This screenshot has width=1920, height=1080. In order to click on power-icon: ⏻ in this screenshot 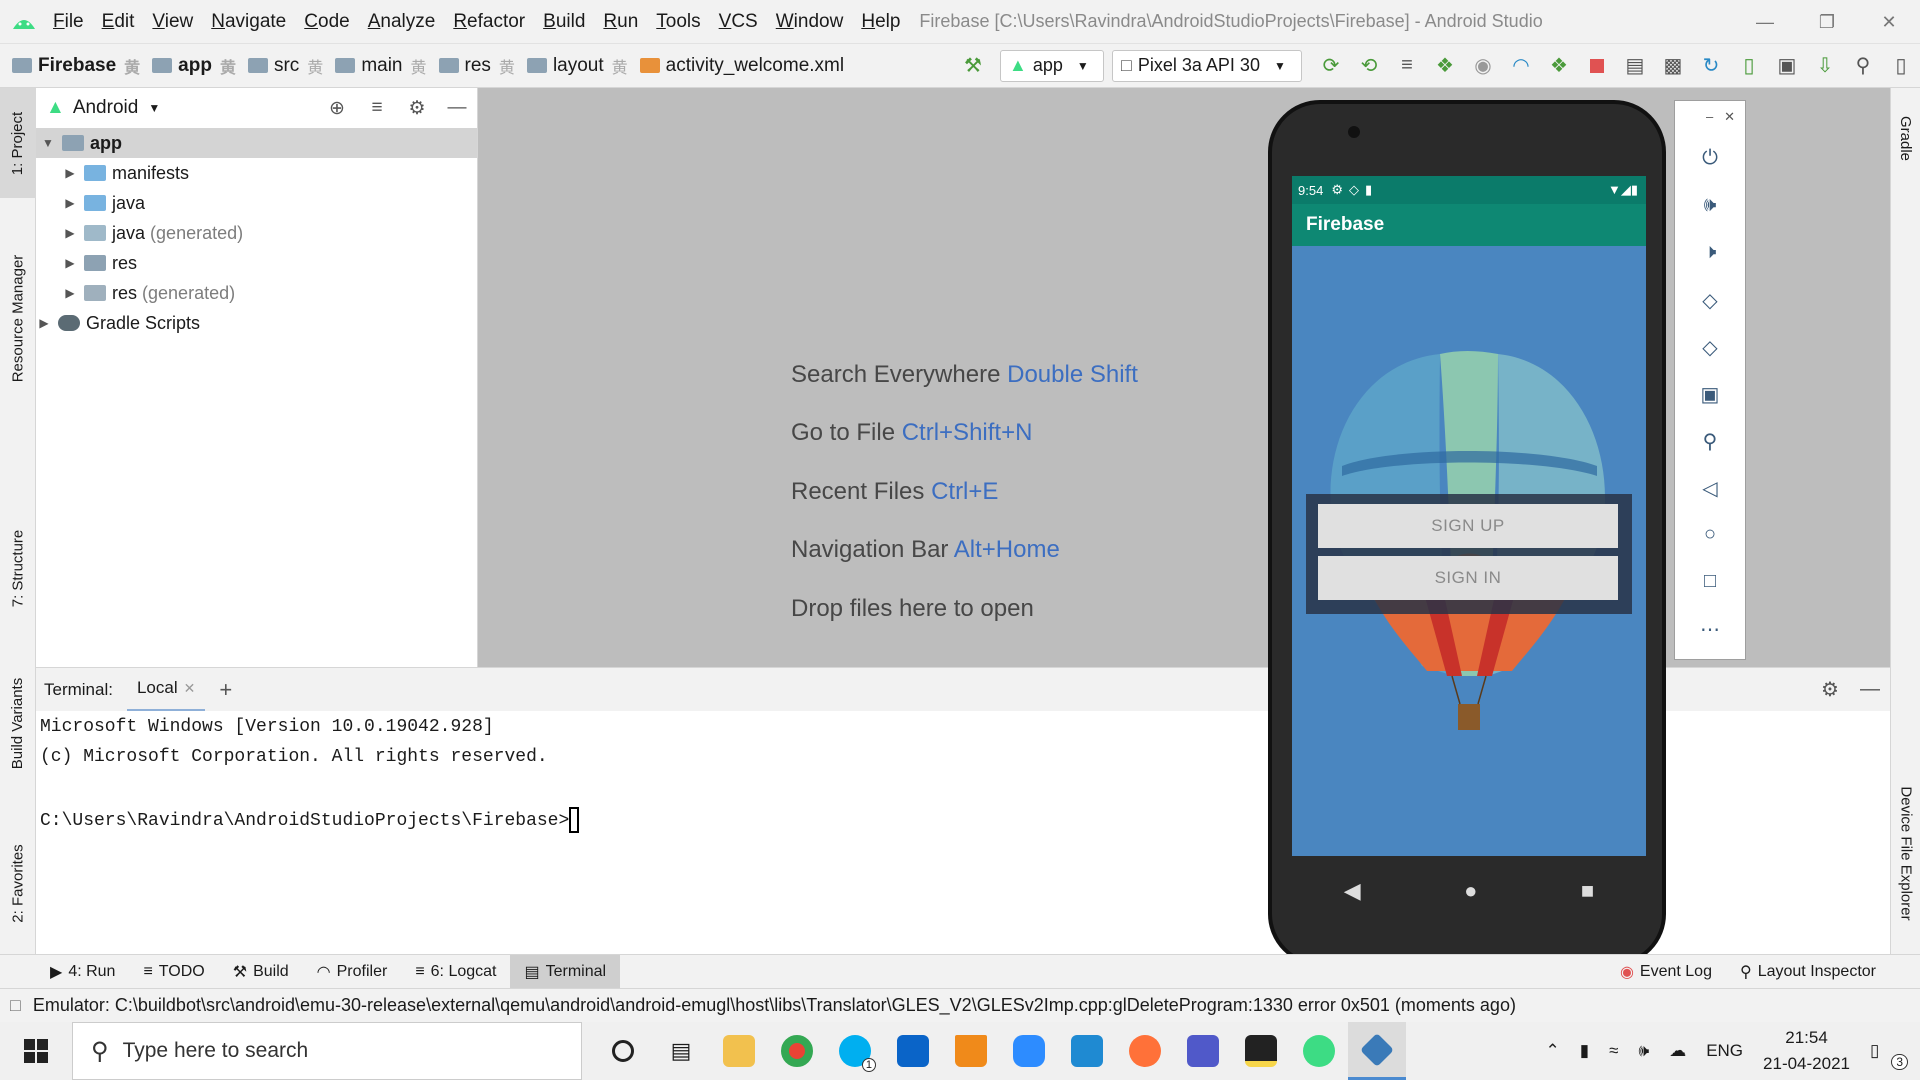, I will do `click(1710, 158)`.